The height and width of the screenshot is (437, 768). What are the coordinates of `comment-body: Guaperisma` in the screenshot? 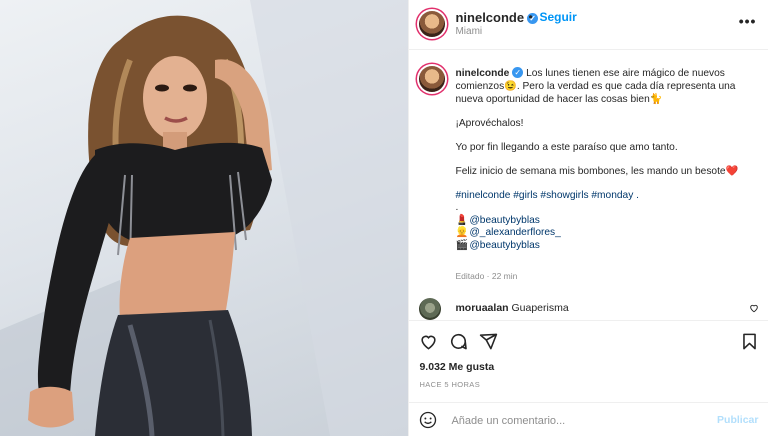 It's located at (540, 308).